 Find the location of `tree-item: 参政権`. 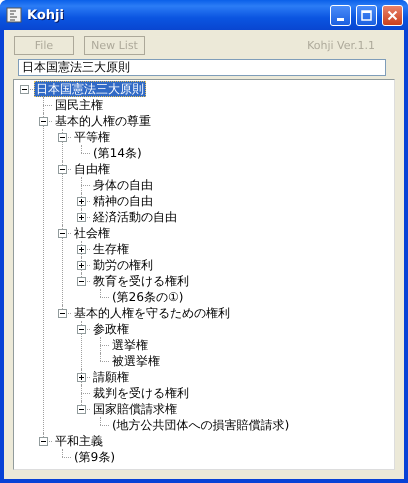

tree-item: 参政権 is located at coordinates (111, 329).